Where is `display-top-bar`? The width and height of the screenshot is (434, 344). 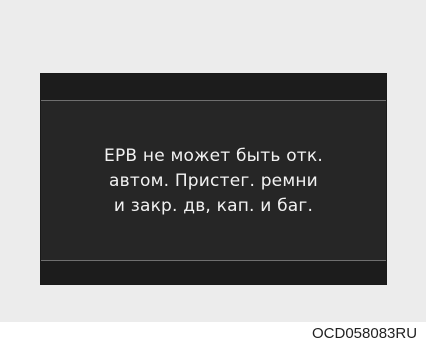
display-top-bar is located at coordinates (213, 87).